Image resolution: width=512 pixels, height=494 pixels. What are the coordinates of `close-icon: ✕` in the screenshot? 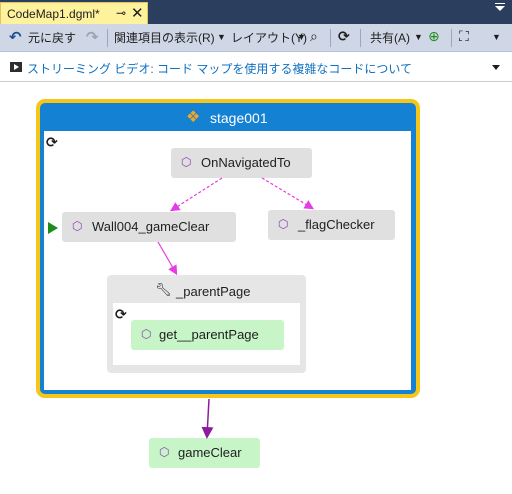 It's located at (137, 13).